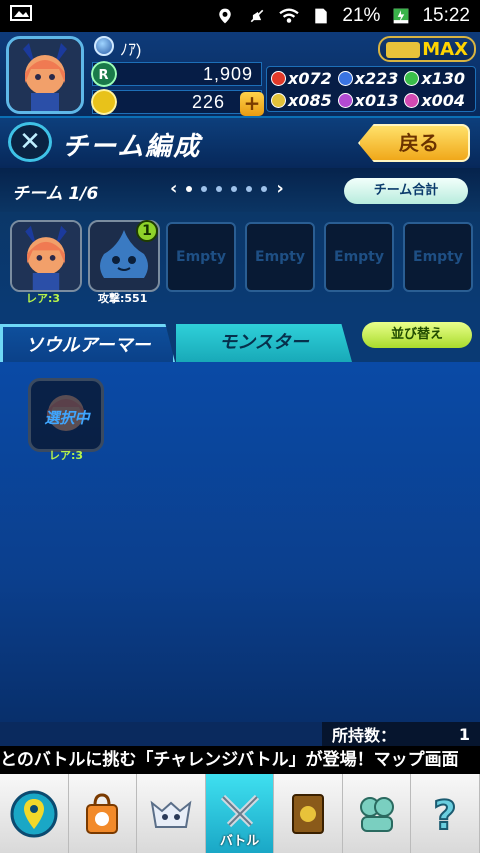 Image resolution: width=480 pixels, height=853 pixels. I want to click on add-coins-button: +, so click(252, 104).